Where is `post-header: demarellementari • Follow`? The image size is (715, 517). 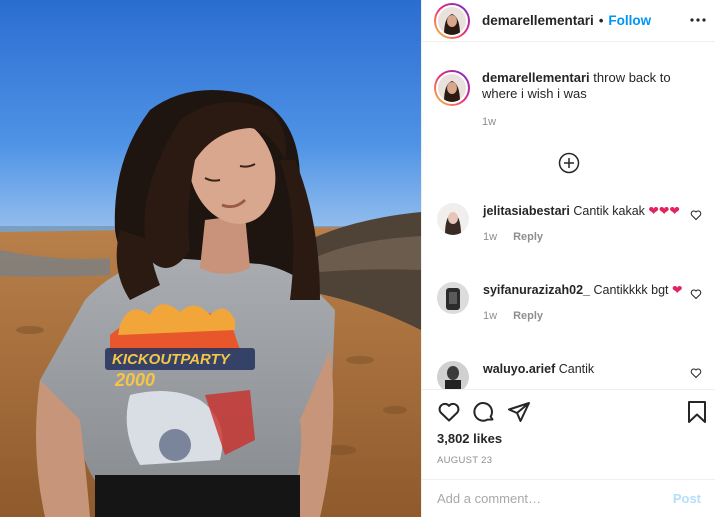
post-header: demarellementari • Follow is located at coordinates (568, 21).